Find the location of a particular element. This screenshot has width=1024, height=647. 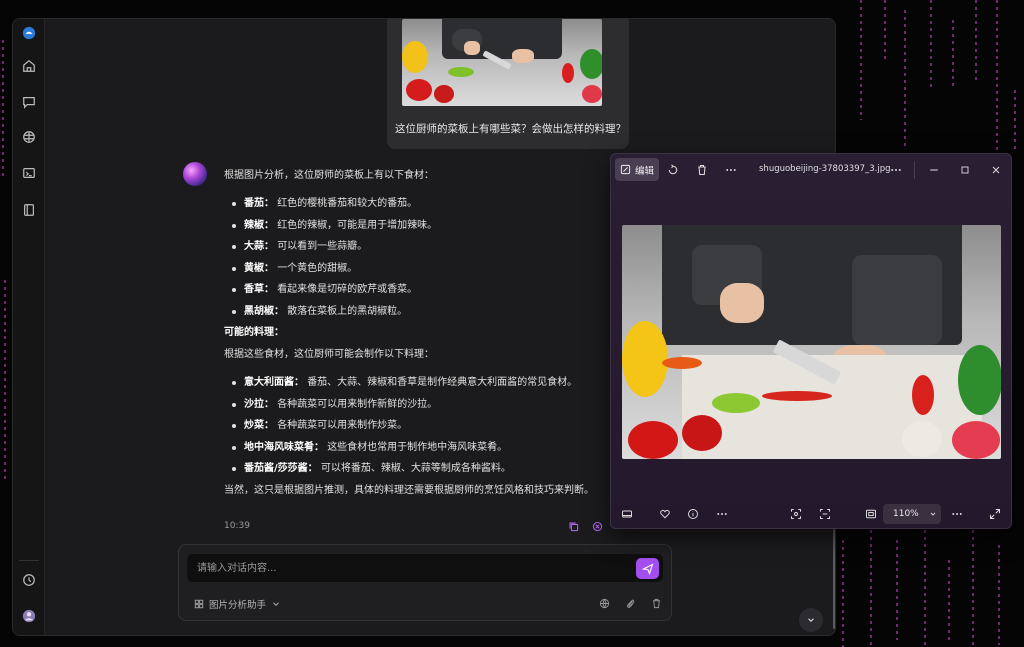

scrollbar is located at coordinates (834, 579).